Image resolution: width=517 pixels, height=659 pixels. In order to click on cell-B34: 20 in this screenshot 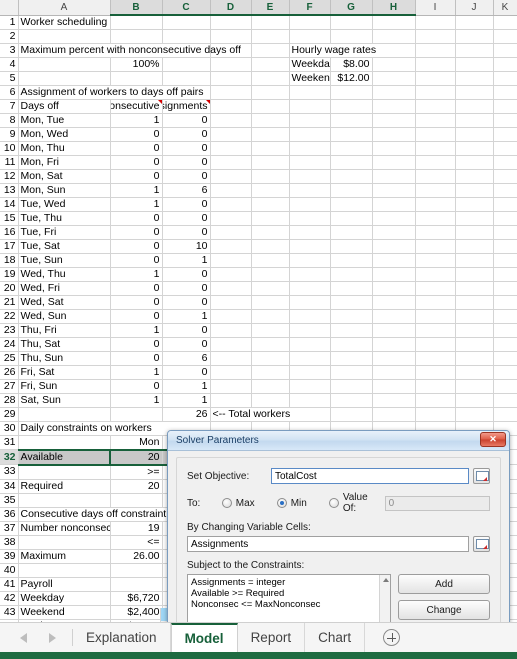, I will do `click(136, 486)`.